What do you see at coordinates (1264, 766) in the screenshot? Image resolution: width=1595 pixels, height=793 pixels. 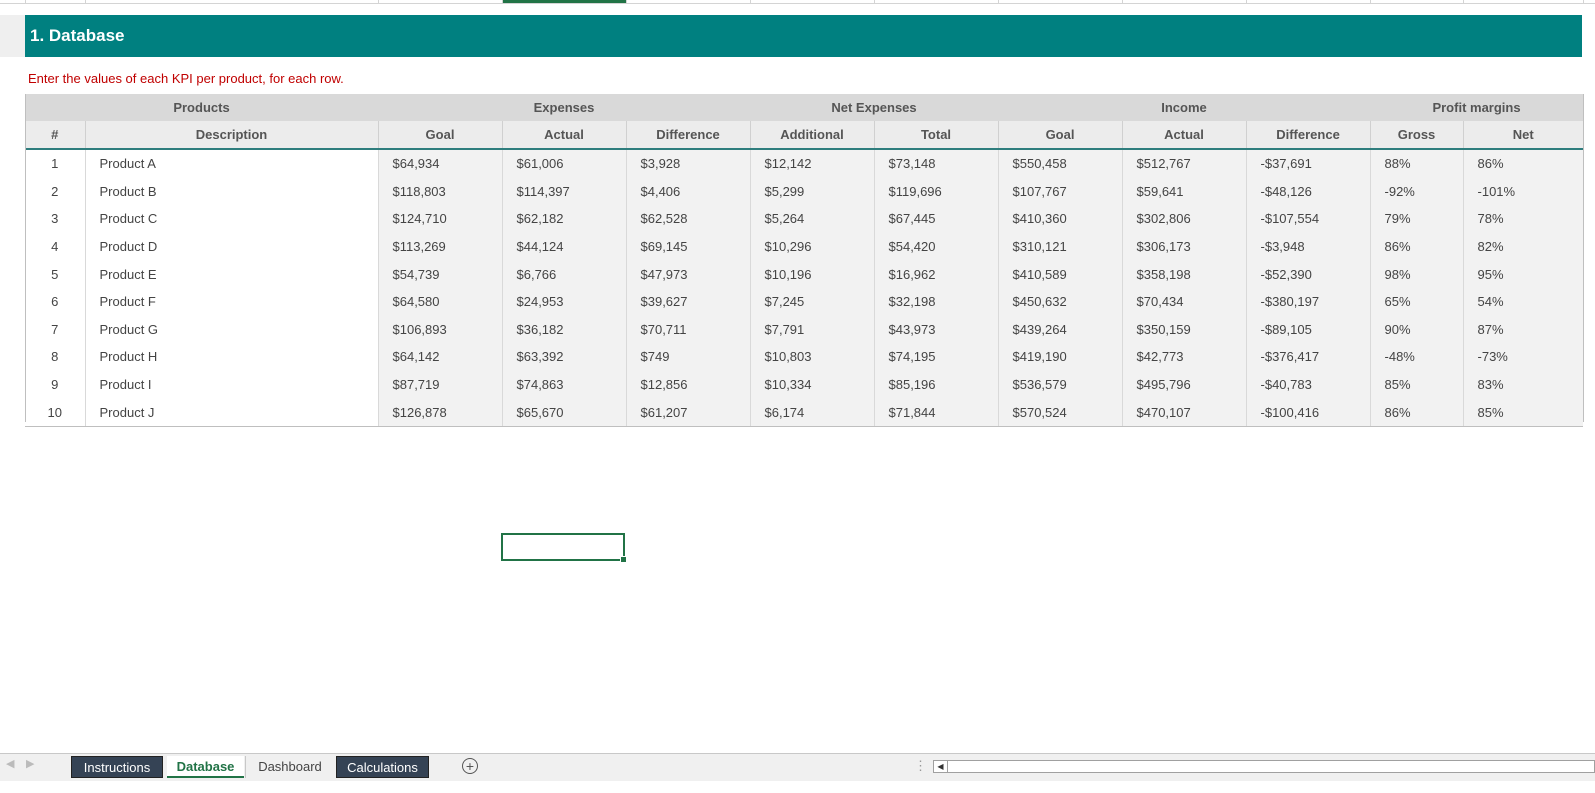 I see `horizontal-scrollbar: ◀` at bounding box center [1264, 766].